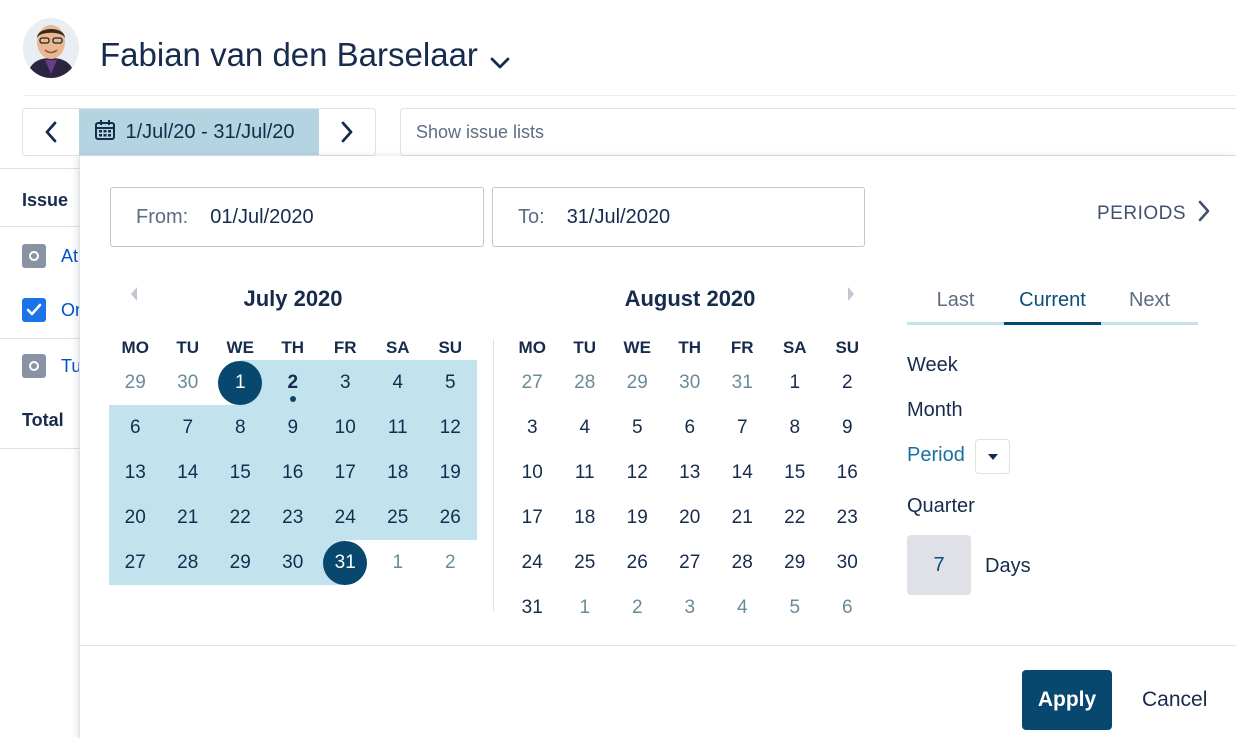  What do you see at coordinates (678, 217) in the screenshot?
I see `to-date-field: To: 31/Jul/2020` at bounding box center [678, 217].